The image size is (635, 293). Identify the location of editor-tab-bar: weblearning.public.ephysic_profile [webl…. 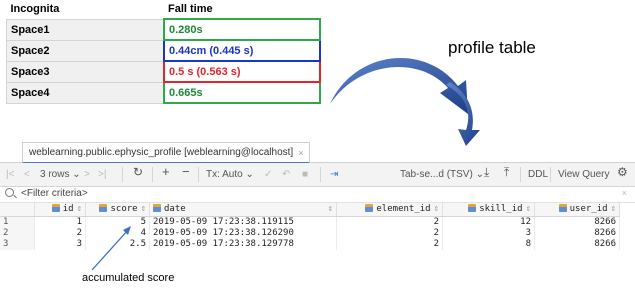
(317, 153).